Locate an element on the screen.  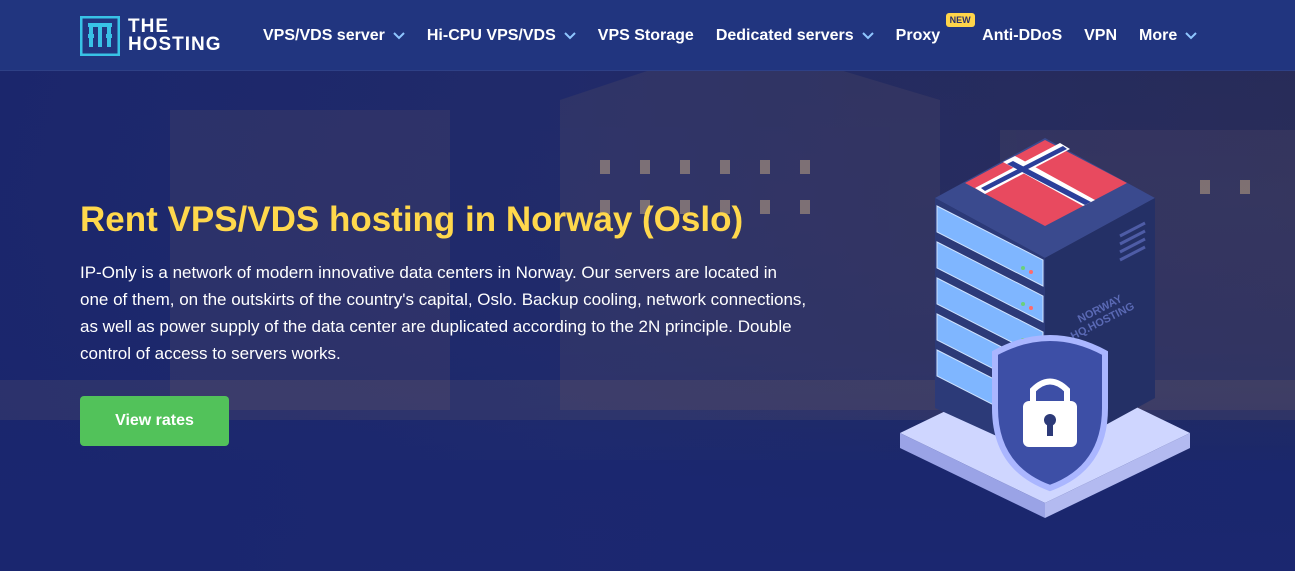
nav-item-label: VPN is located at coordinates (1101, 35).